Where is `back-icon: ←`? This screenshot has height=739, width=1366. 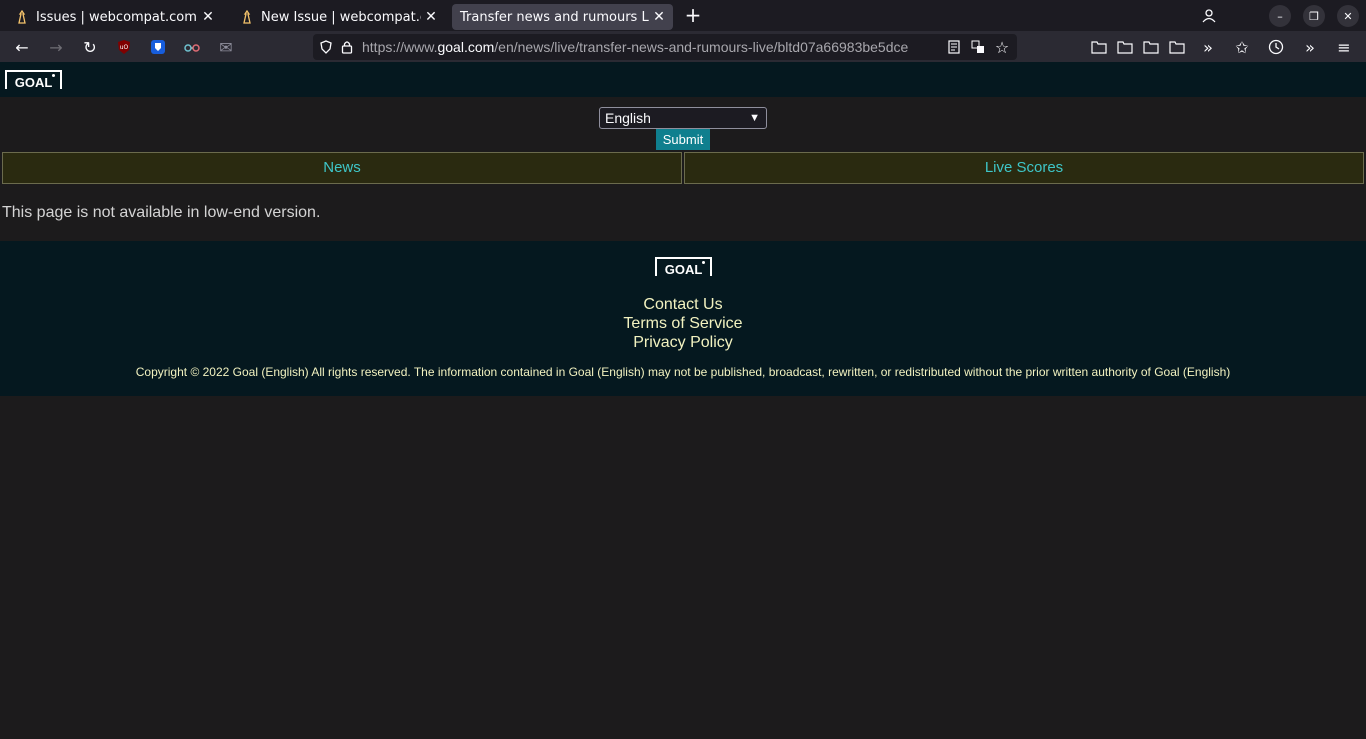
back-icon: ← is located at coordinates (22, 47).